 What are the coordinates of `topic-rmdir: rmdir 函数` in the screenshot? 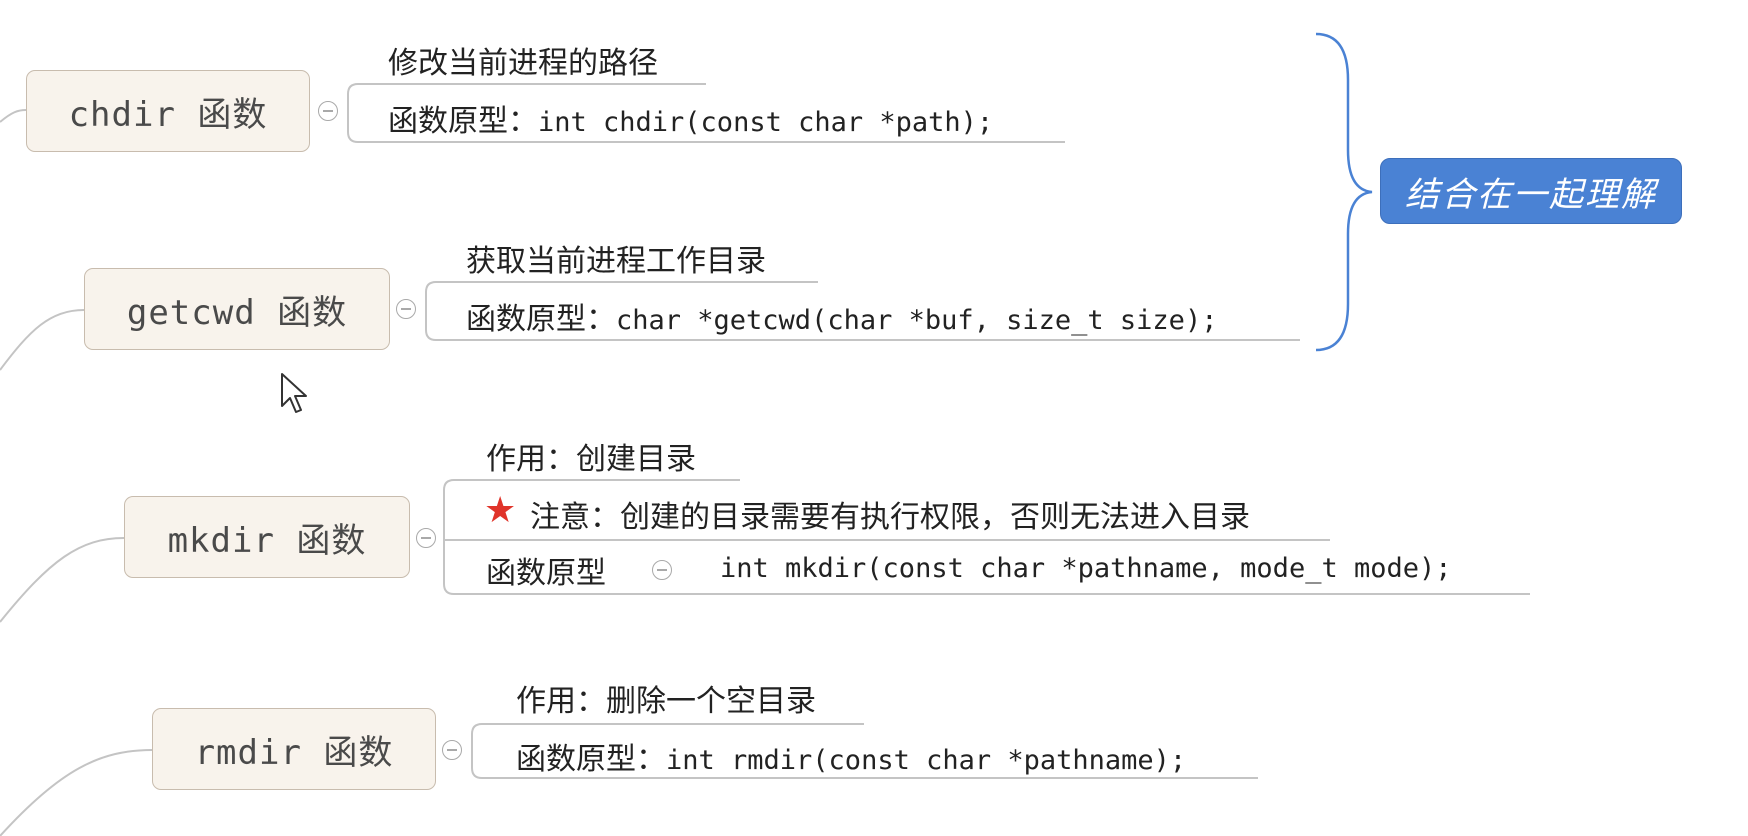 It's located at (294, 749).